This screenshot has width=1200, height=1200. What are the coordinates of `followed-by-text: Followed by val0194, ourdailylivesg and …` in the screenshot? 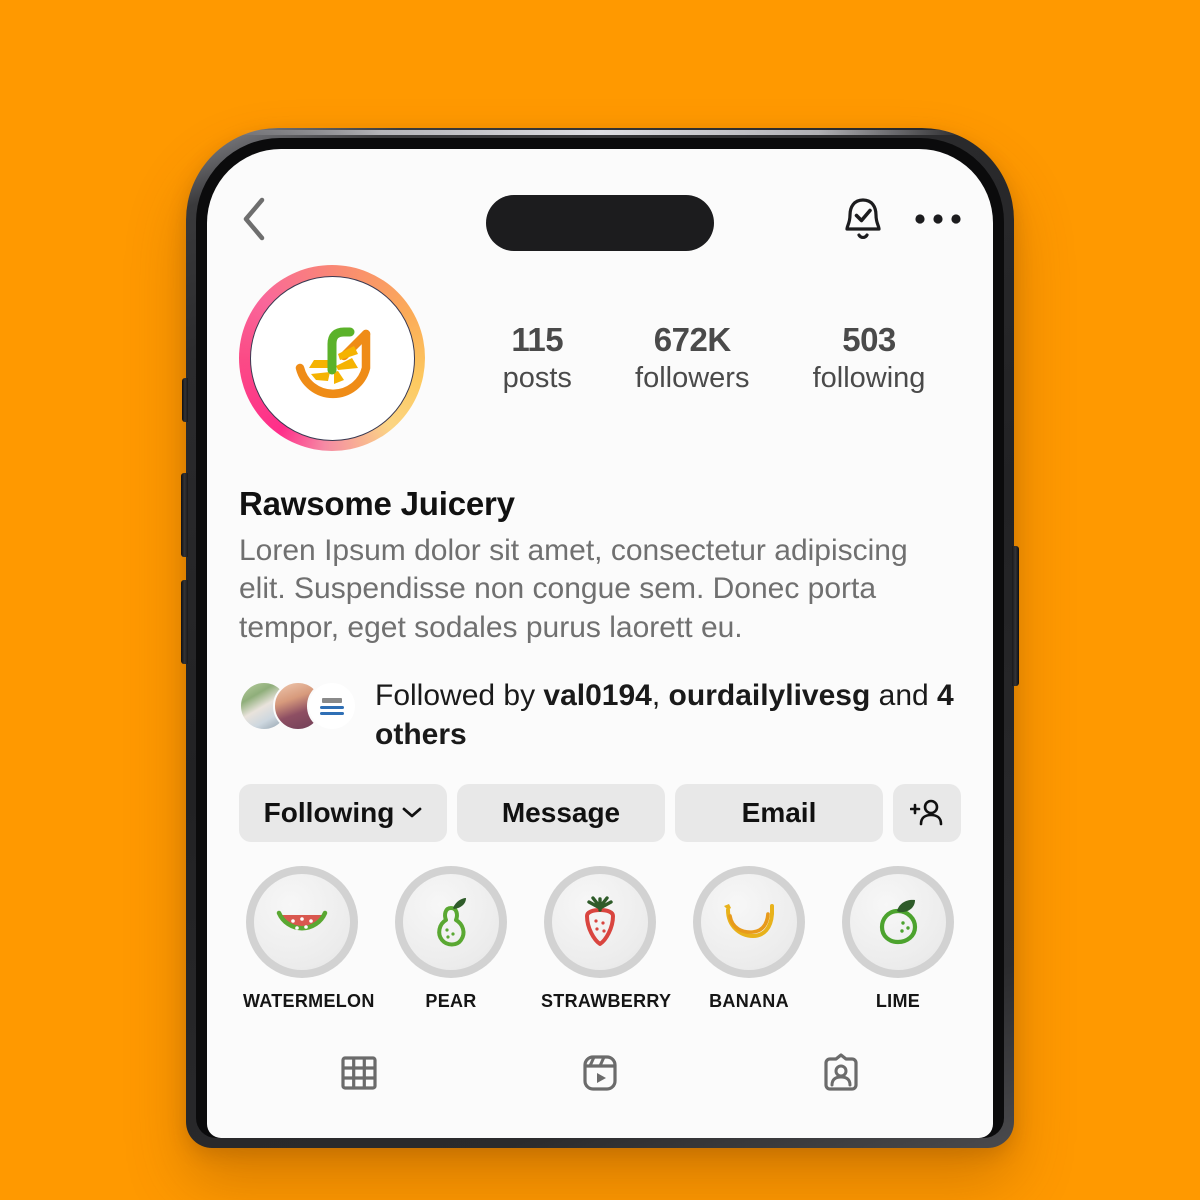 It's located at (668, 715).